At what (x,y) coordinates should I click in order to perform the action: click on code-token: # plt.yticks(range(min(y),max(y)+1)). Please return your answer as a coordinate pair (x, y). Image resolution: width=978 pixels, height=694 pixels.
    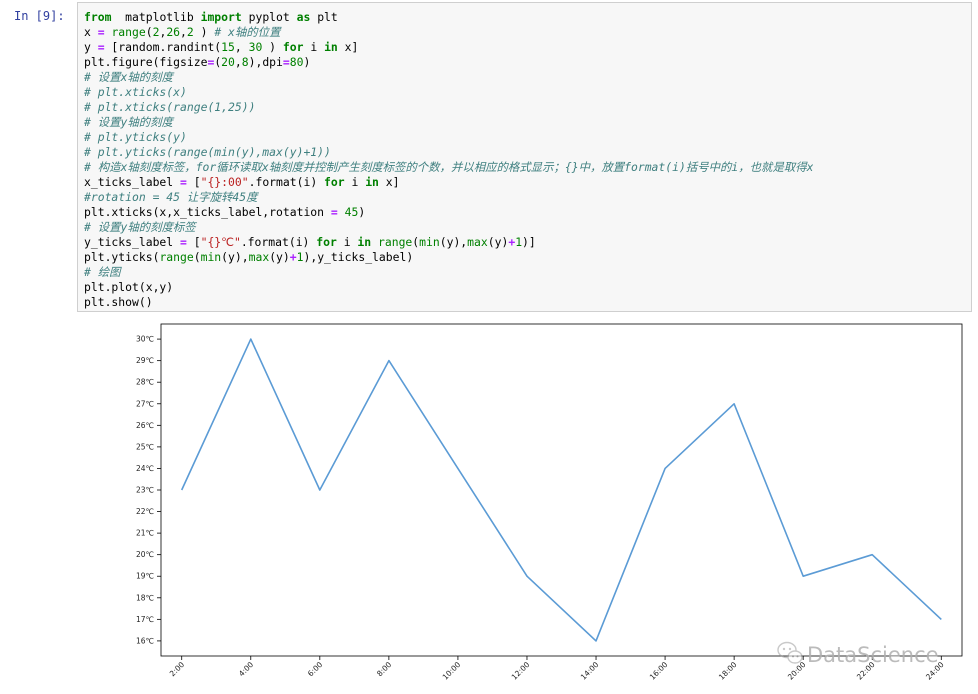
    Looking at the image, I should click on (207, 152).